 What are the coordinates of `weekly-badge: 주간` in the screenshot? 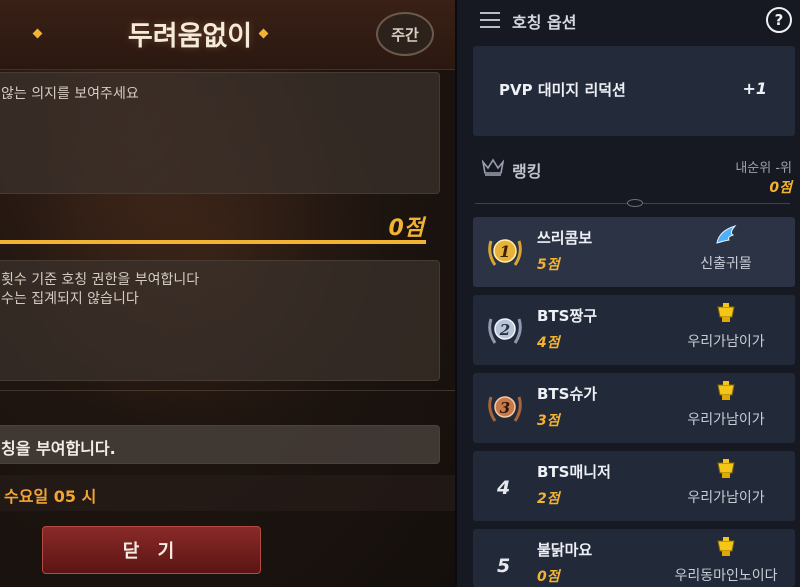 It's located at (405, 34).